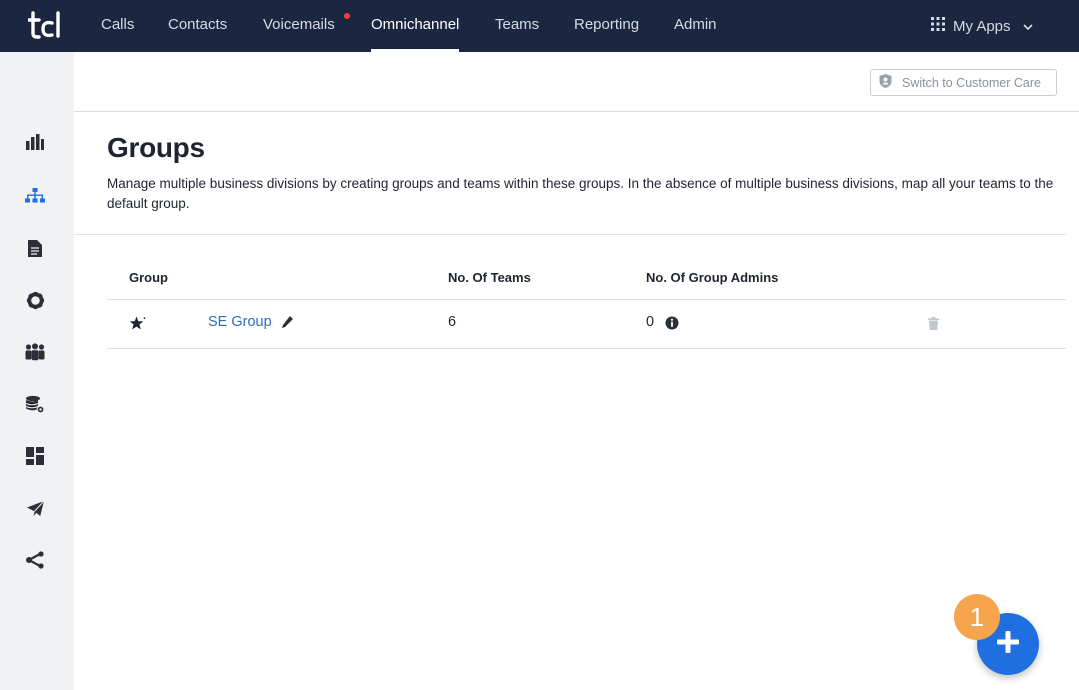  I want to click on my-apps-menu: My Apps, so click(982, 26).